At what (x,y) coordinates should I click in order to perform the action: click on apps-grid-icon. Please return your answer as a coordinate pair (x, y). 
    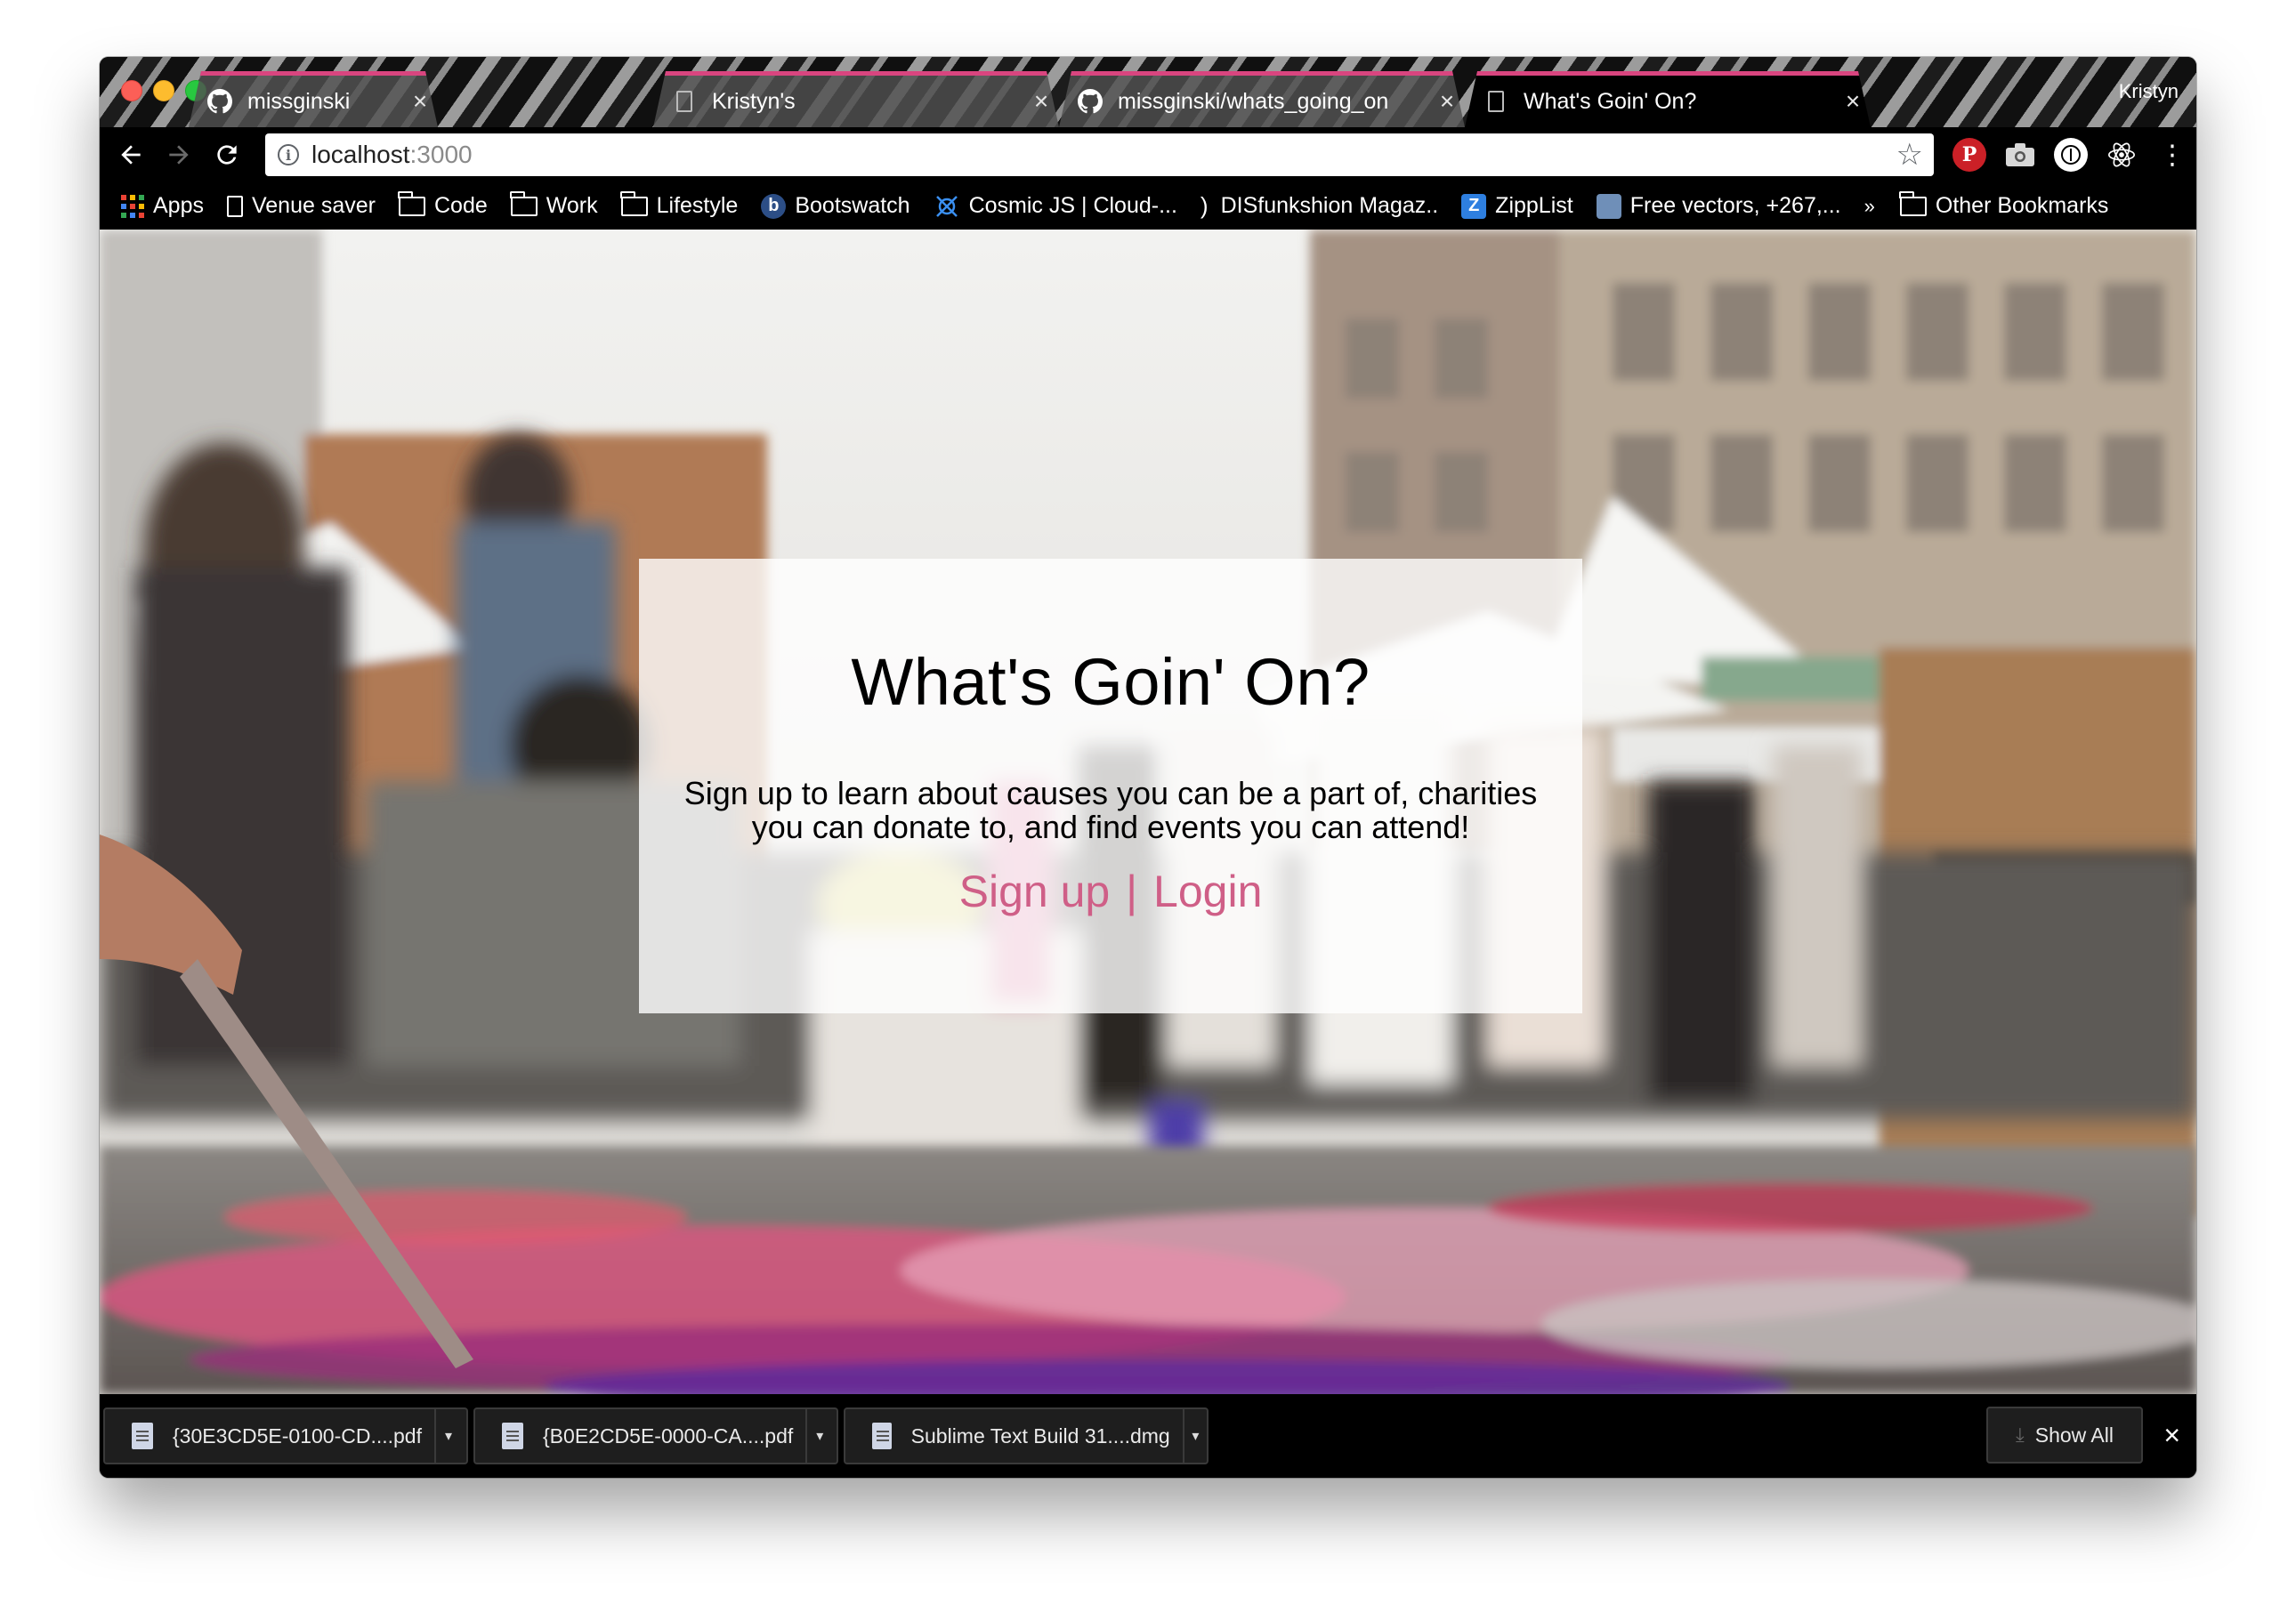
    Looking at the image, I should click on (132, 206).